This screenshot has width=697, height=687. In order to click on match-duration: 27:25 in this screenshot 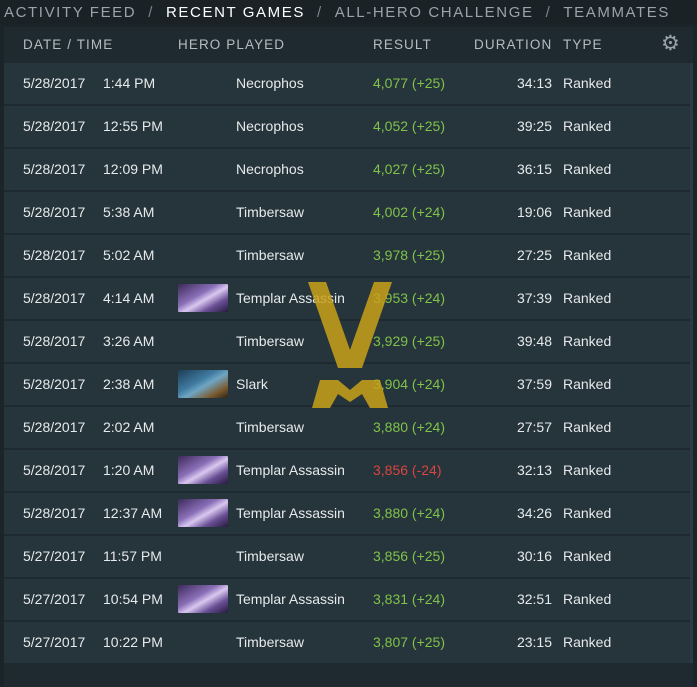, I will do `click(534, 255)`.